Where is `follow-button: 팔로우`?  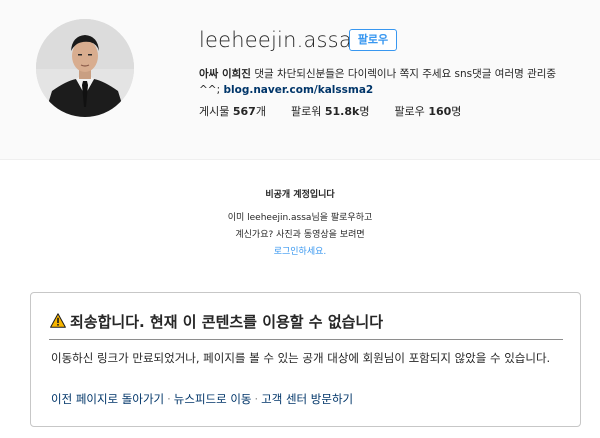
follow-button: 팔로우 is located at coordinates (373, 40).